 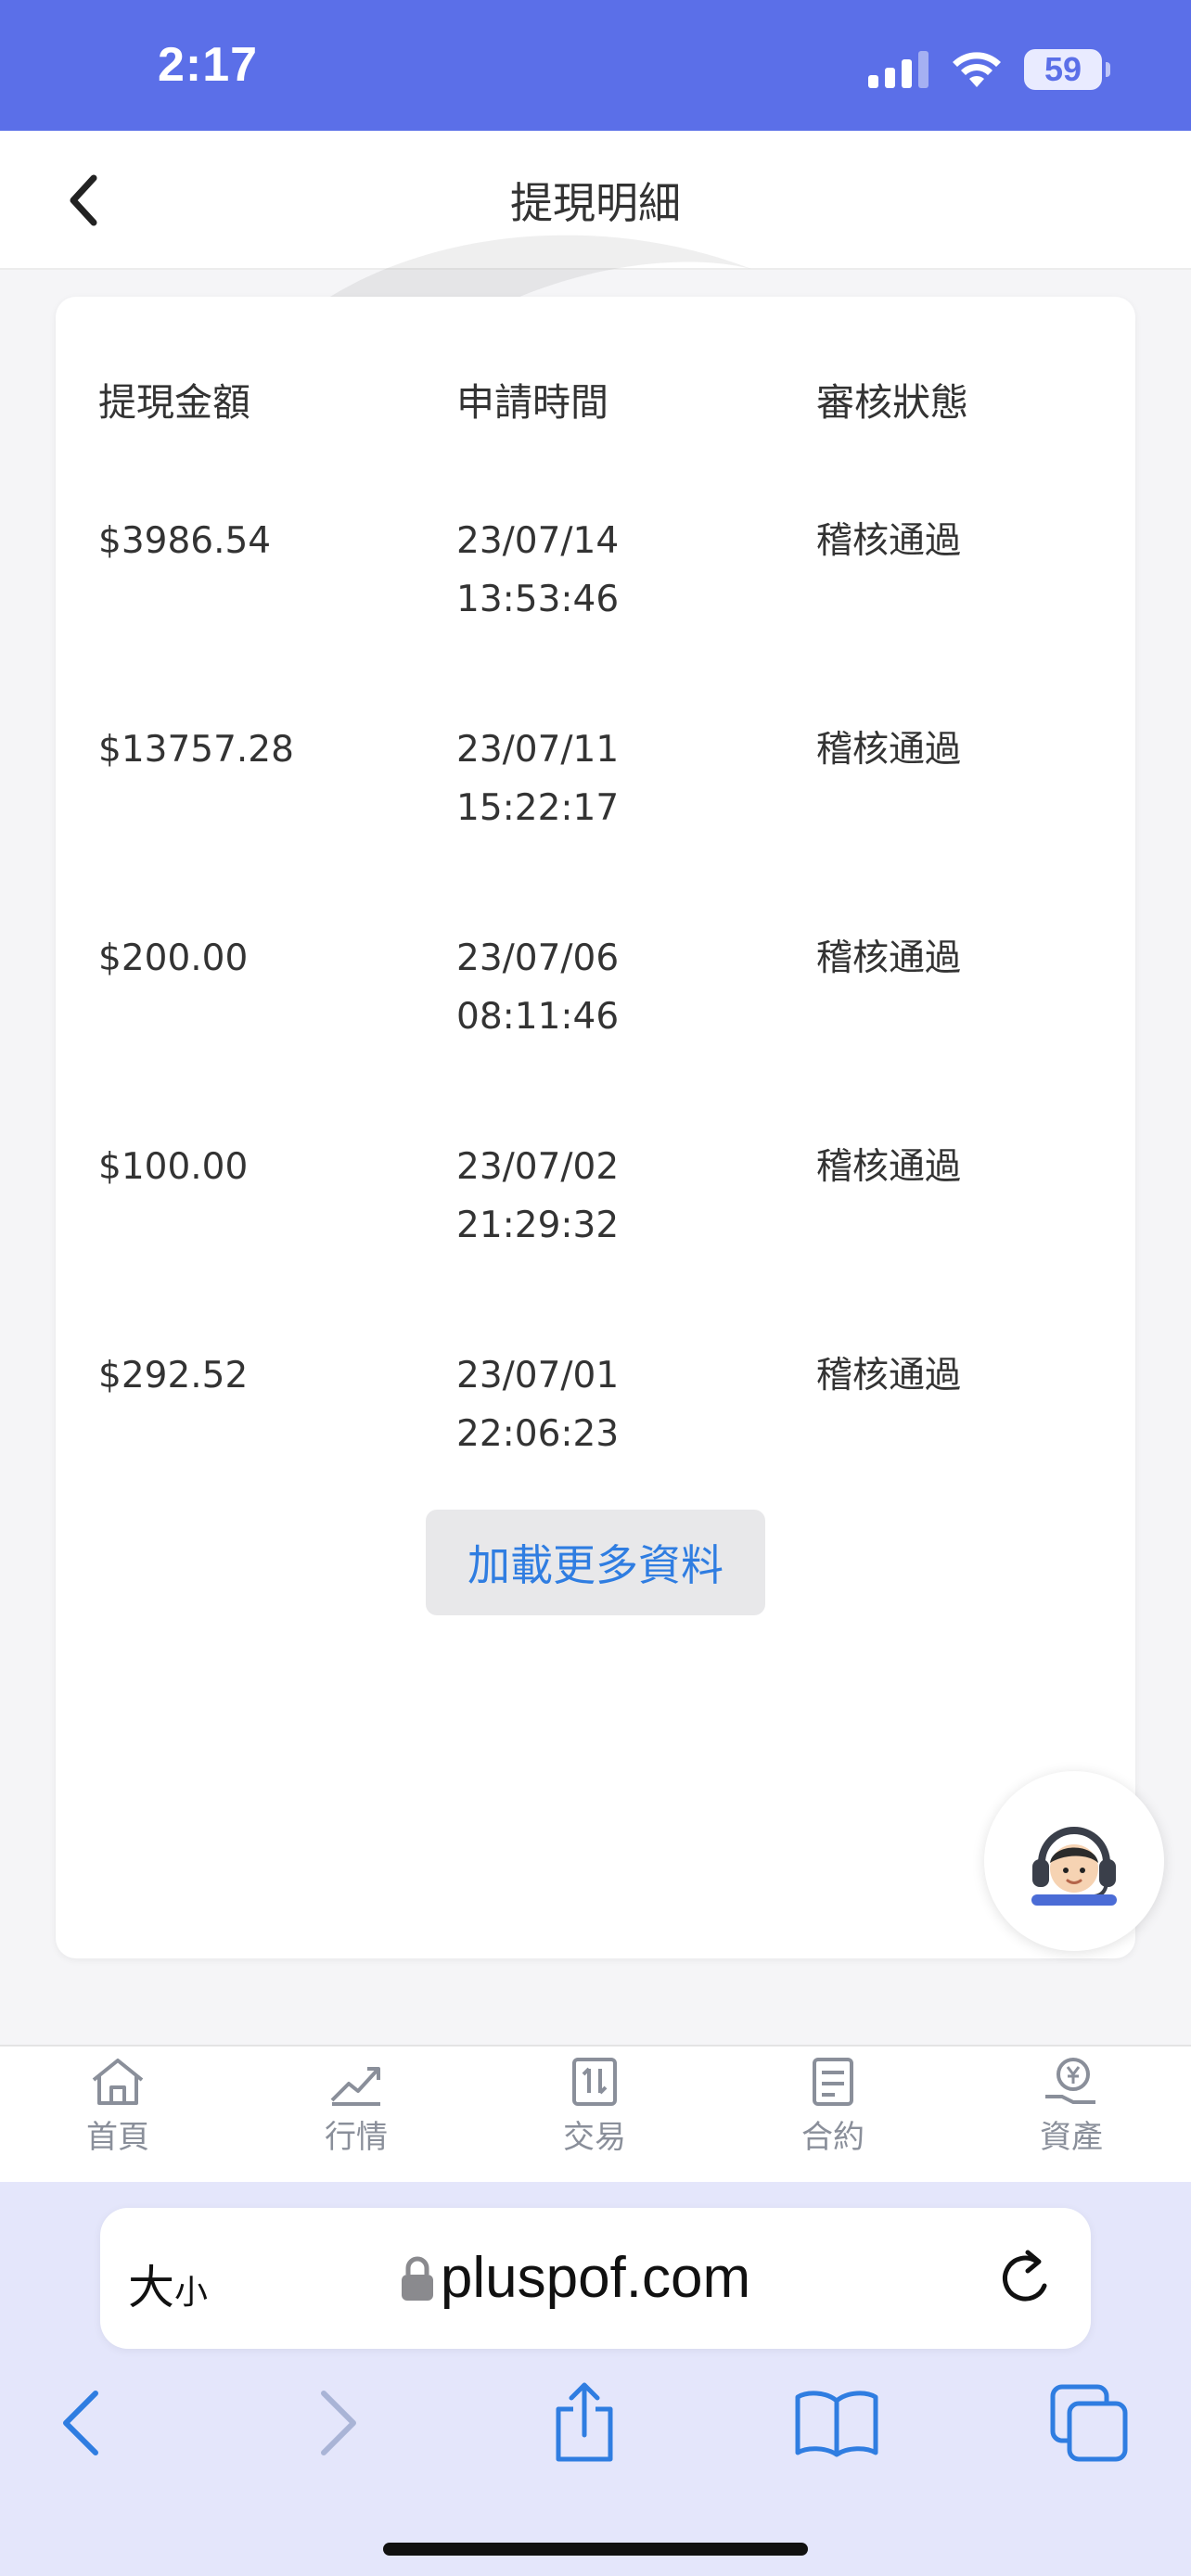 What do you see at coordinates (594, 2138) in the screenshot?
I see `tab-label: 交易` at bounding box center [594, 2138].